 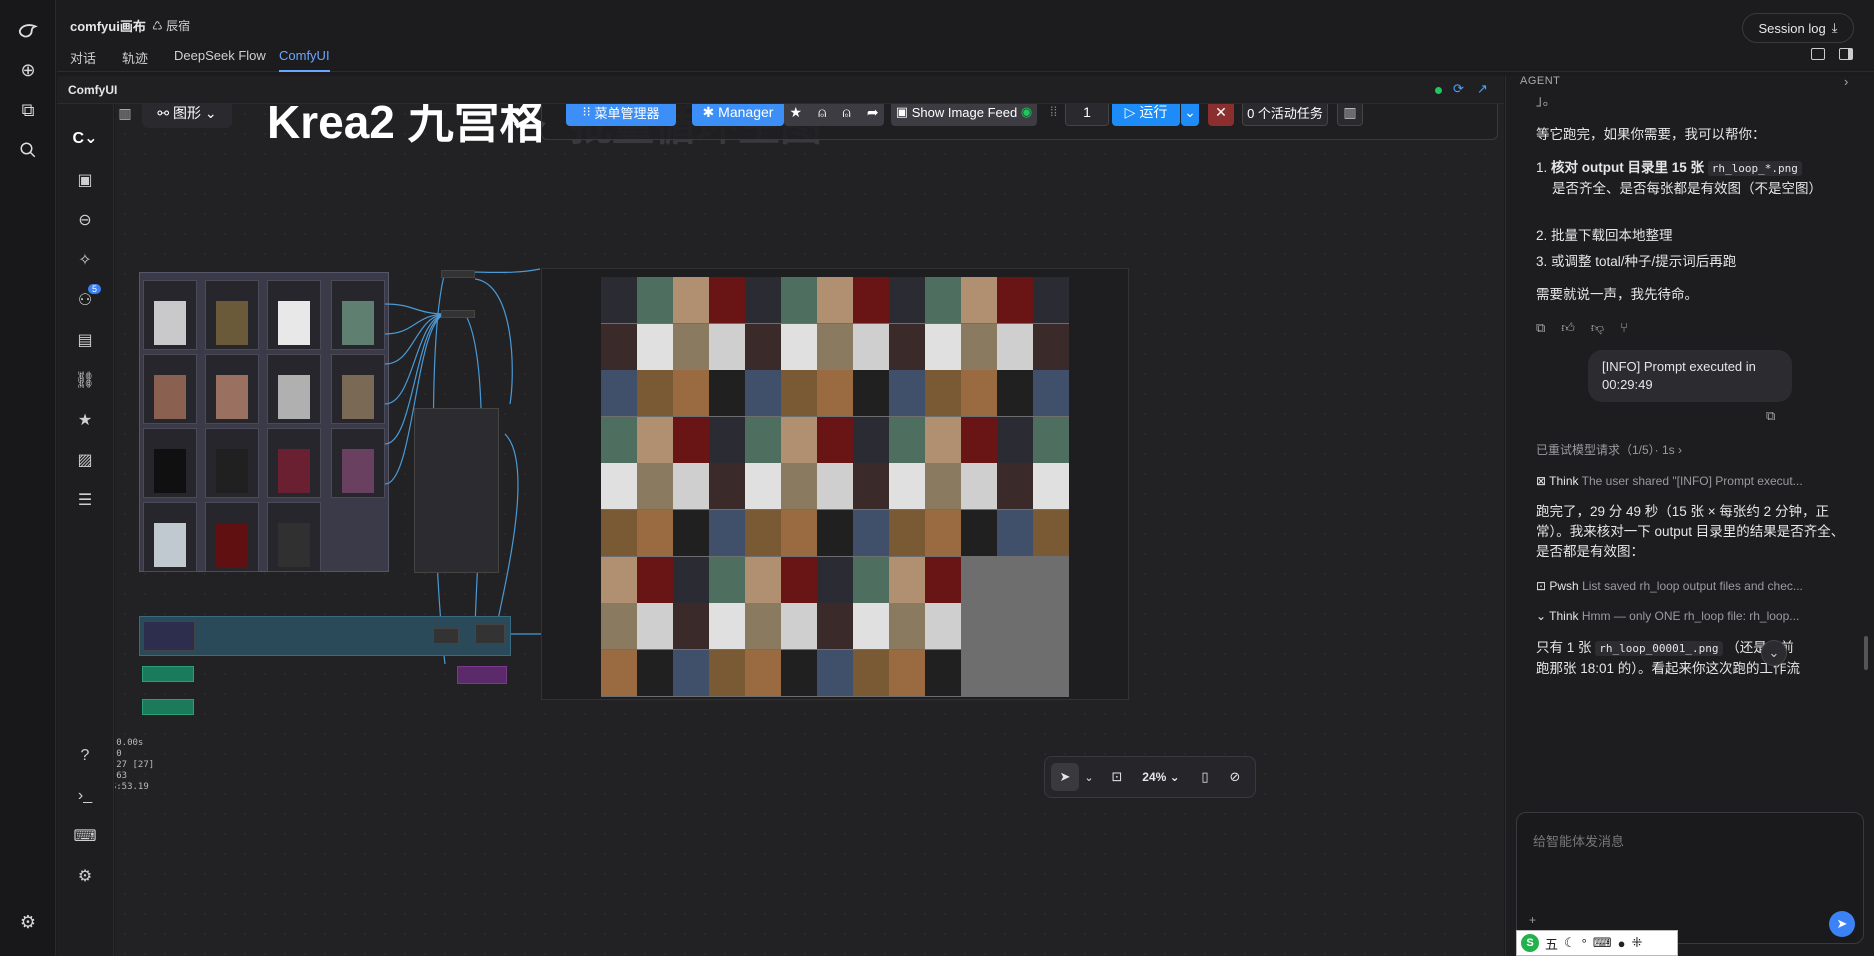 I want to click on new-window-icon: ⧉, so click(x=28, y=110).